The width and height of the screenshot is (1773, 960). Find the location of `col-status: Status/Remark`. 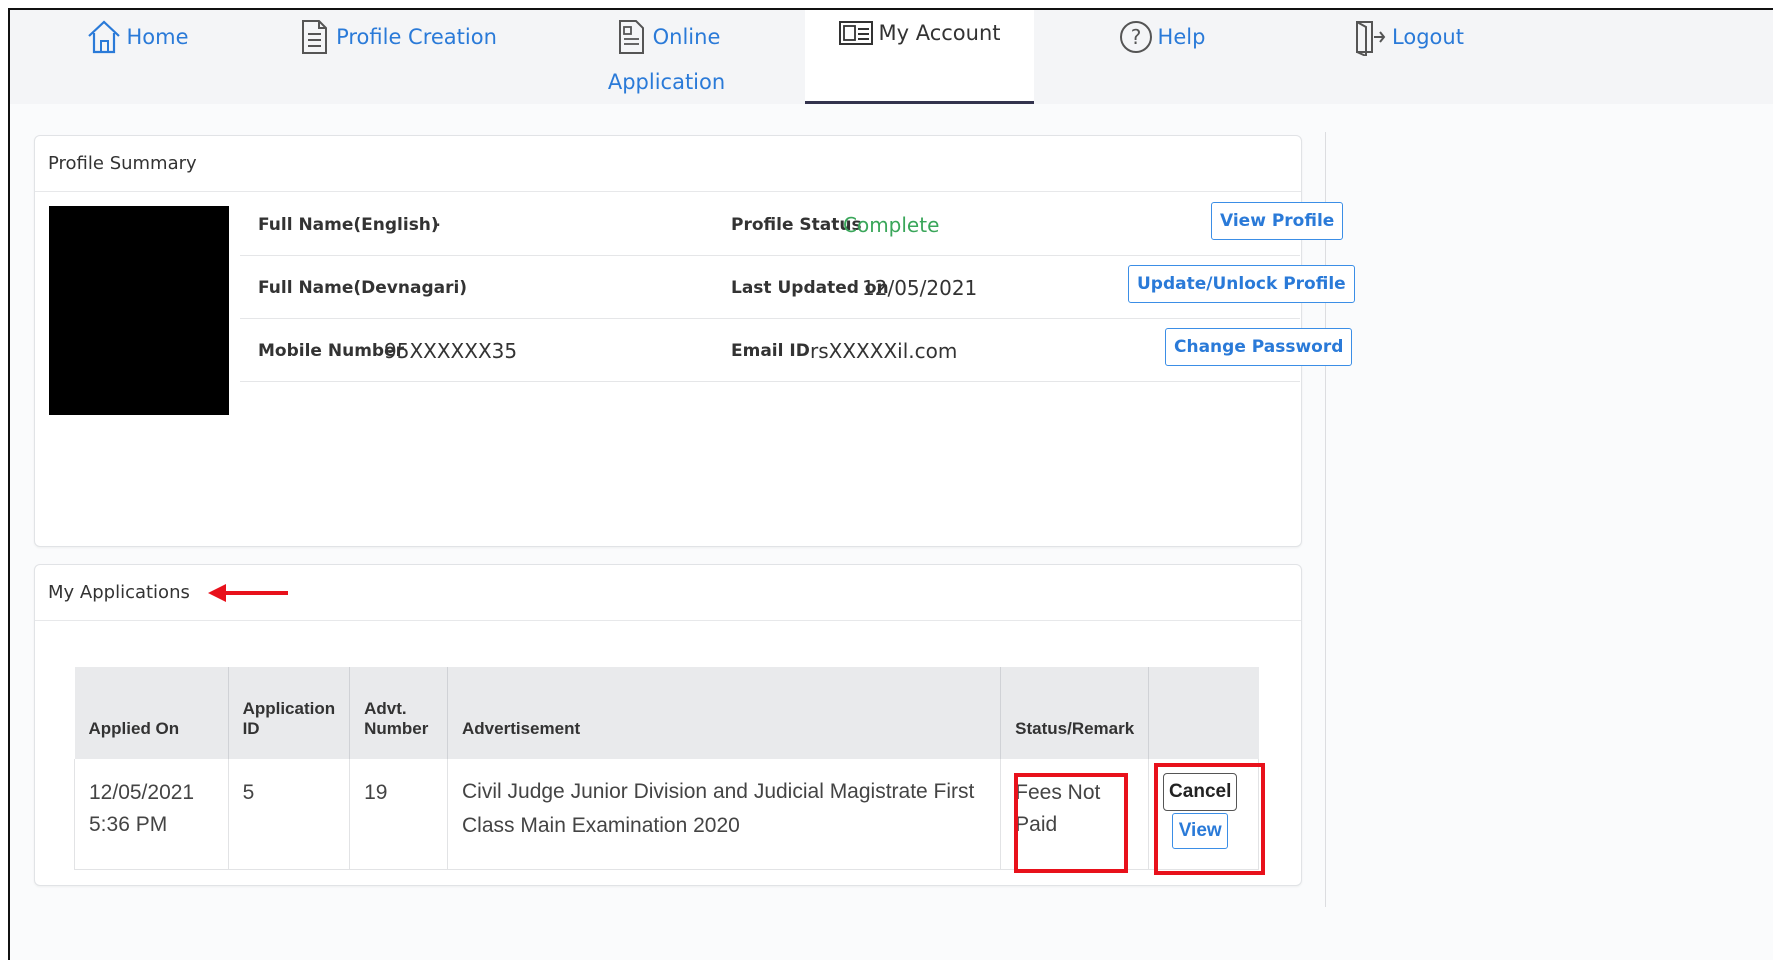

col-status: Status/Remark is located at coordinates (1075, 713).